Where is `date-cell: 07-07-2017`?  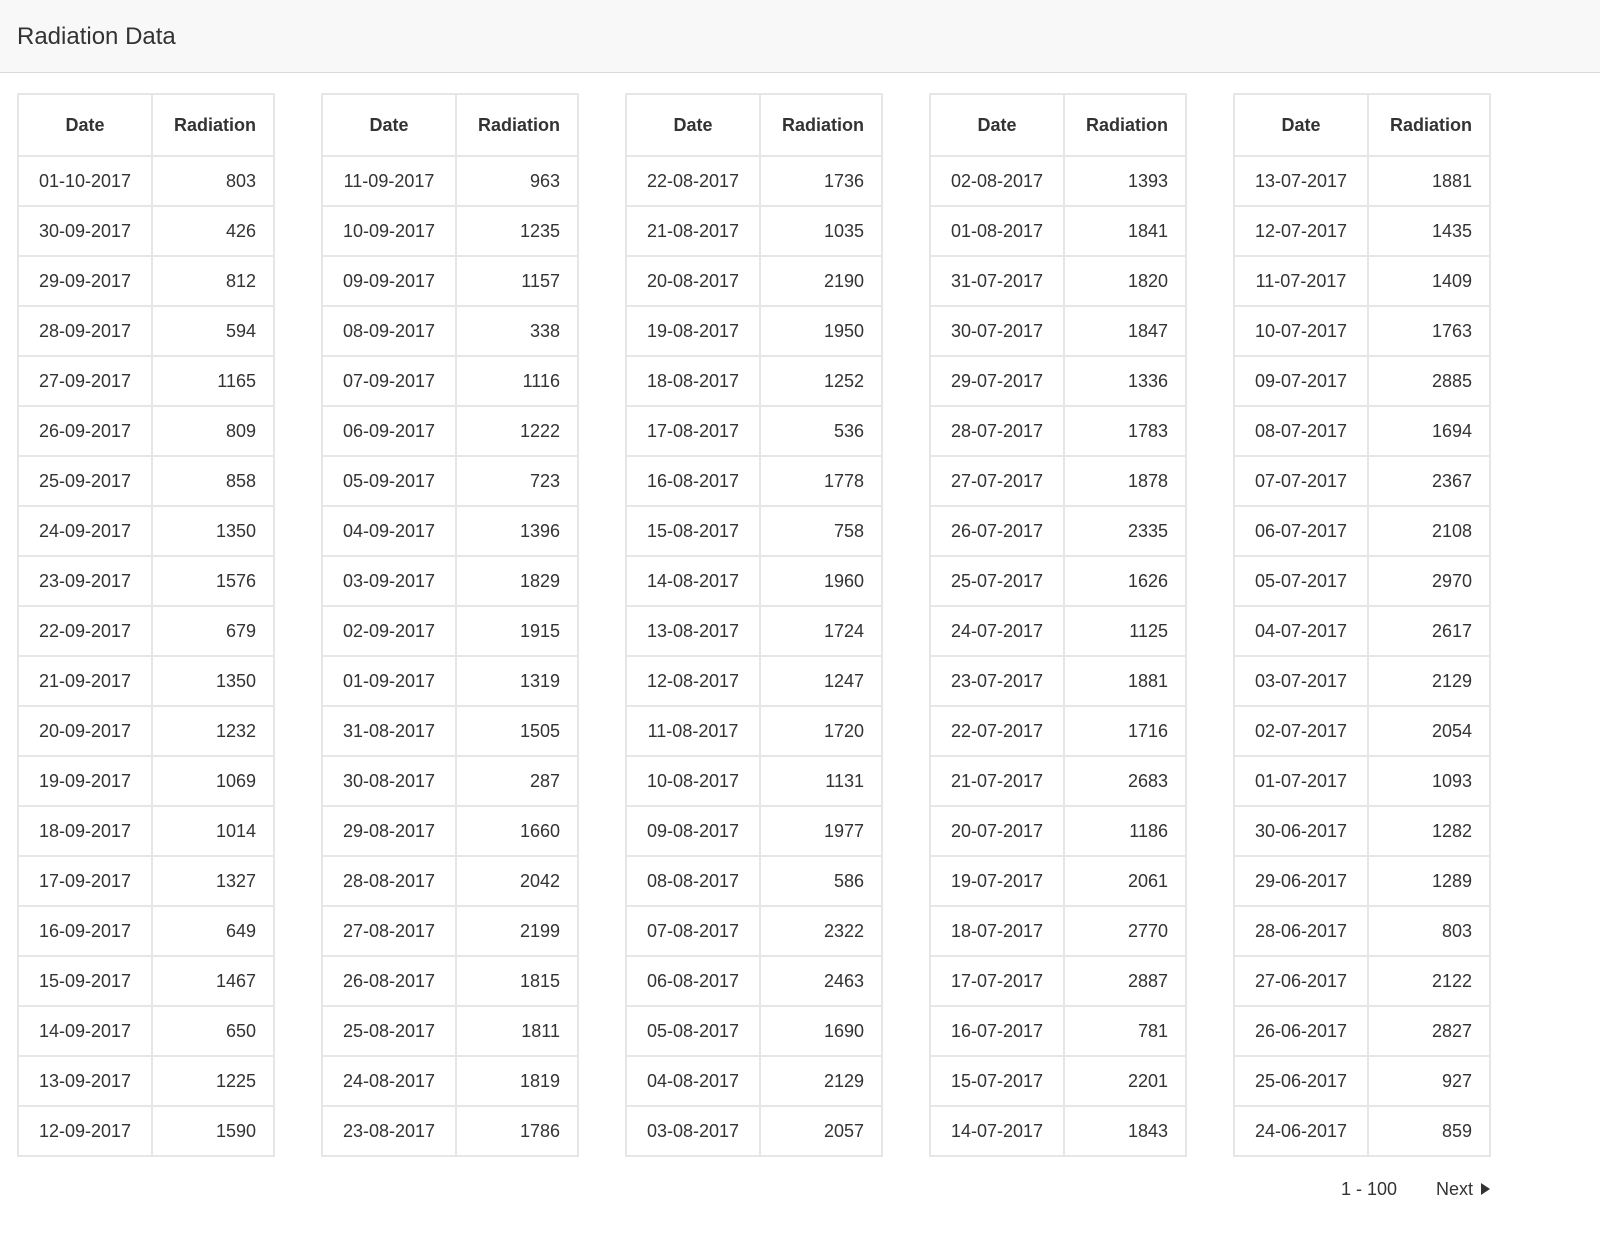 date-cell: 07-07-2017 is located at coordinates (1301, 481).